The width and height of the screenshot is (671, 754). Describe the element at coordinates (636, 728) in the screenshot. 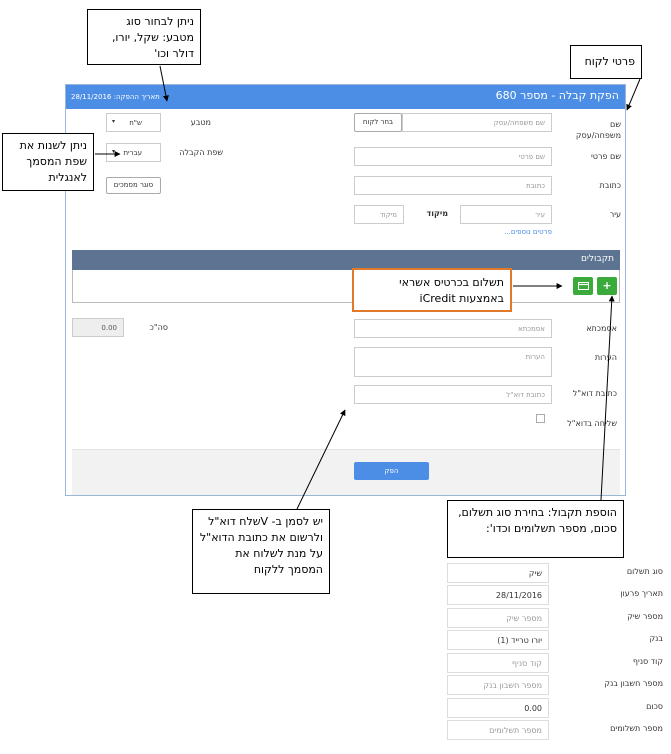

I see `payment-row-label: מספר תשלומים` at that location.